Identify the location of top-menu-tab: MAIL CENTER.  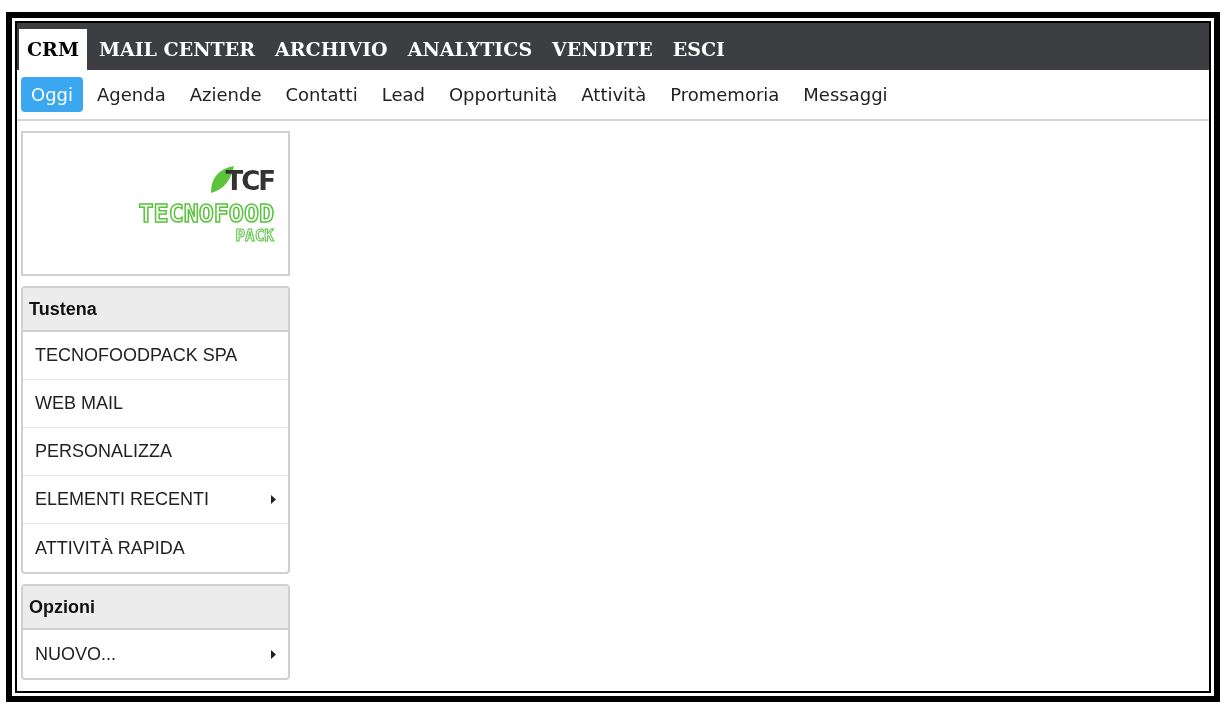
(176, 49).